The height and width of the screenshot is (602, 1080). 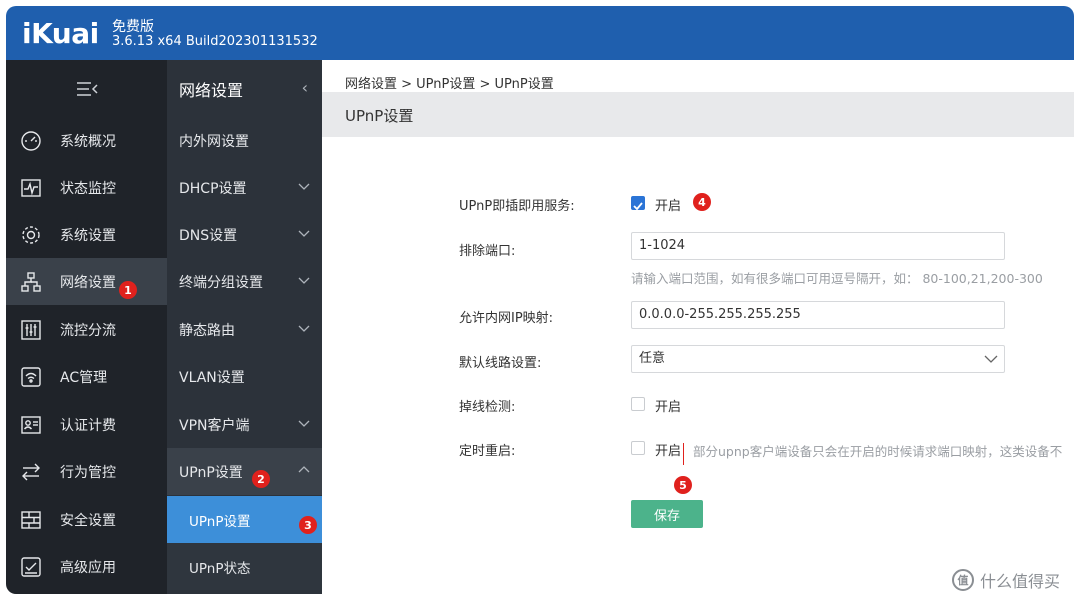 I want to click on gear-icon, so click(x=31, y=235).